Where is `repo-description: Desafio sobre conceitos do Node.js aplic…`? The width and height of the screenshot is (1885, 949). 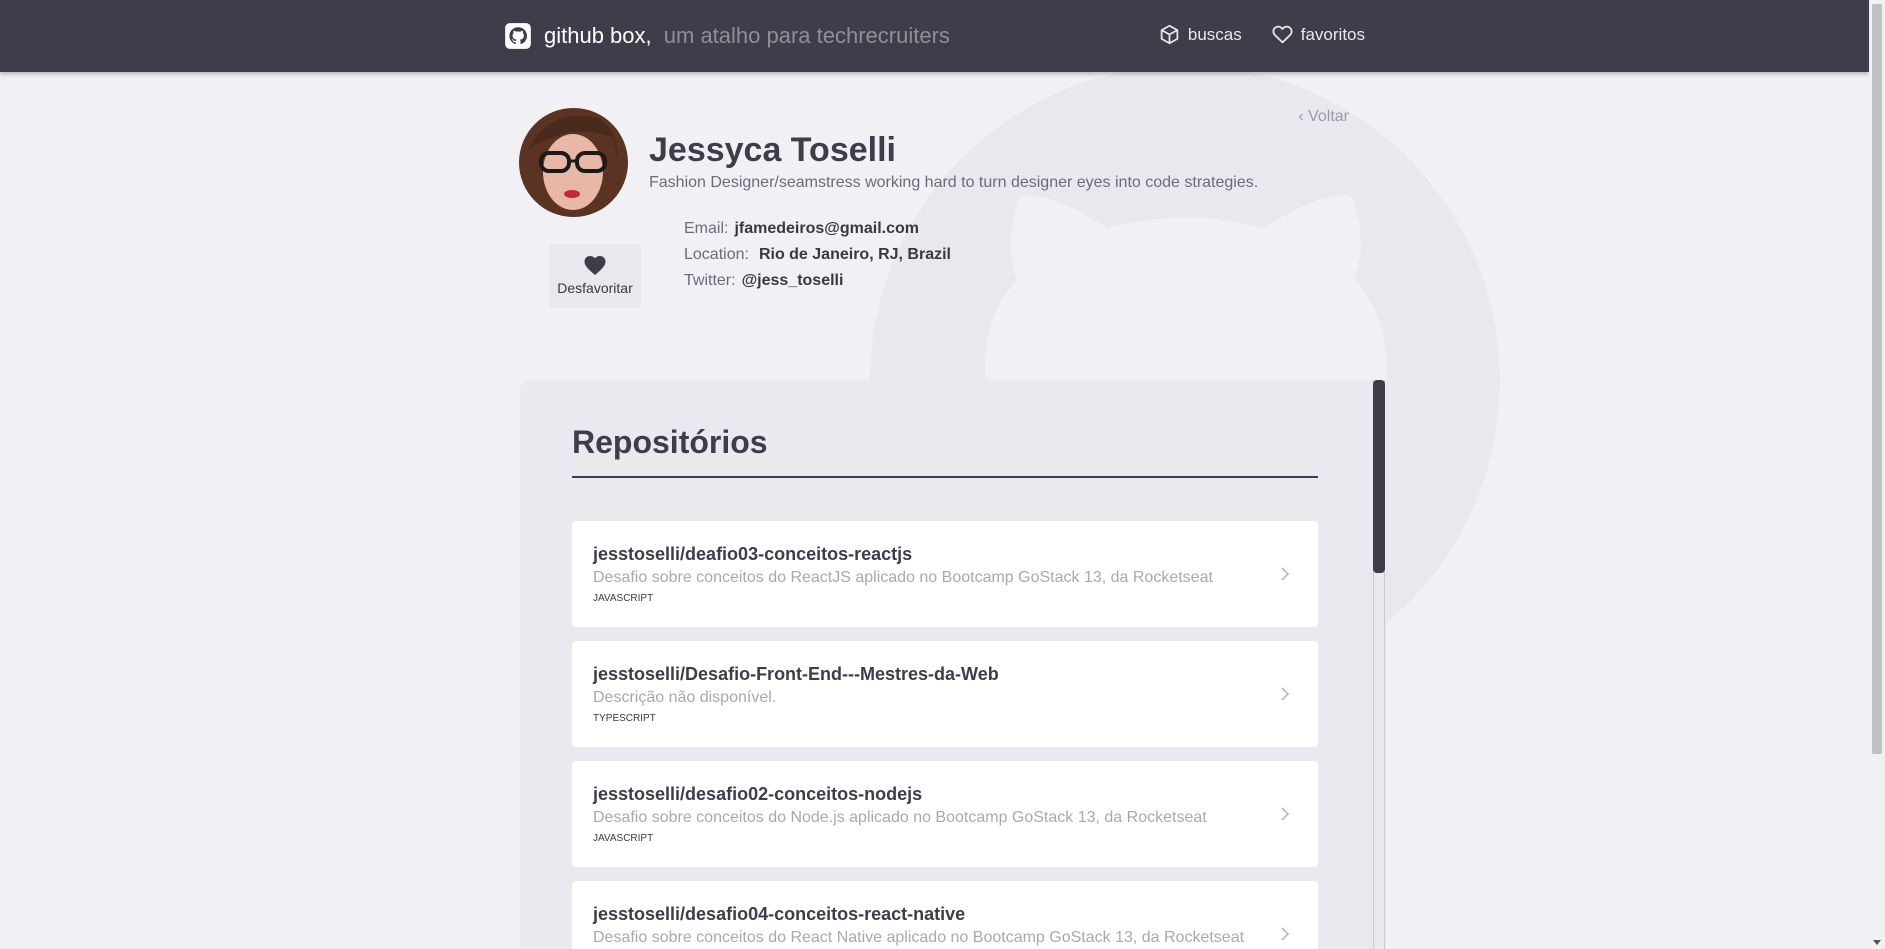 repo-description: Desafio sobre conceitos do Node.js aplic… is located at coordinates (900, 817).